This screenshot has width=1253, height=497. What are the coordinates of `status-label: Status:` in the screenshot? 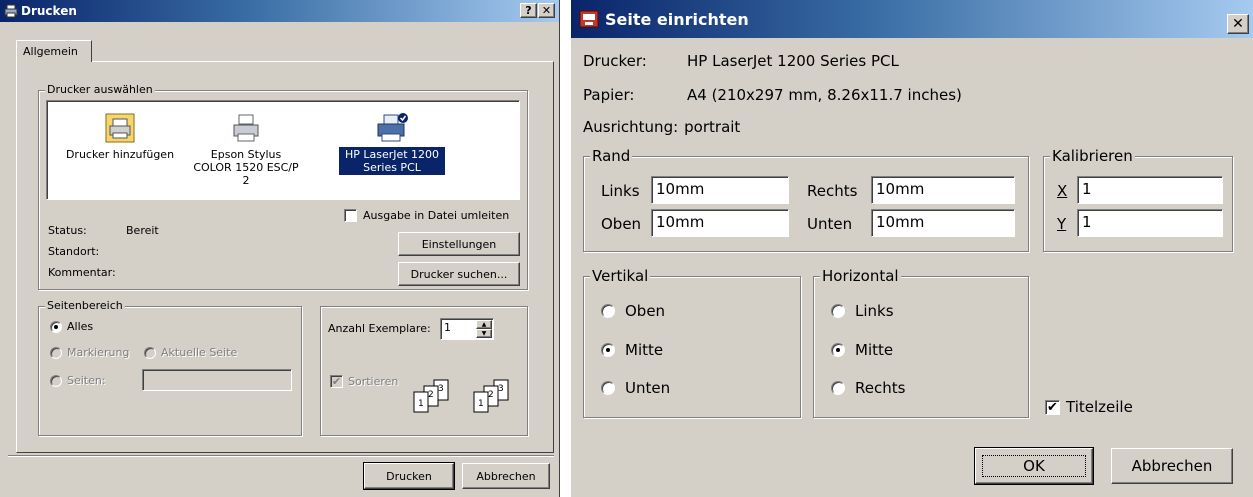 It's located at (67, 230).